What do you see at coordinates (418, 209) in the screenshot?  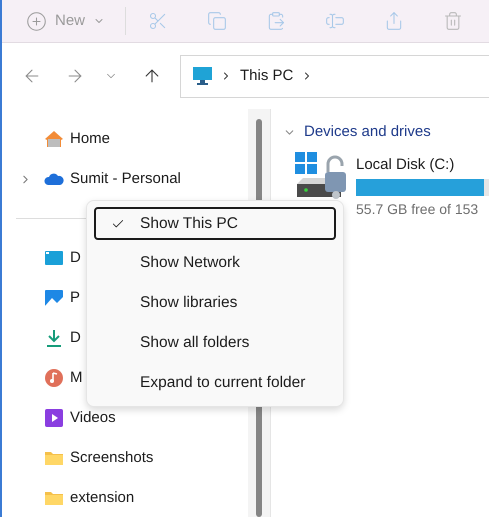 I see `free-space-text: 55.7 GB free of 153` at bounding box center [418, 209].